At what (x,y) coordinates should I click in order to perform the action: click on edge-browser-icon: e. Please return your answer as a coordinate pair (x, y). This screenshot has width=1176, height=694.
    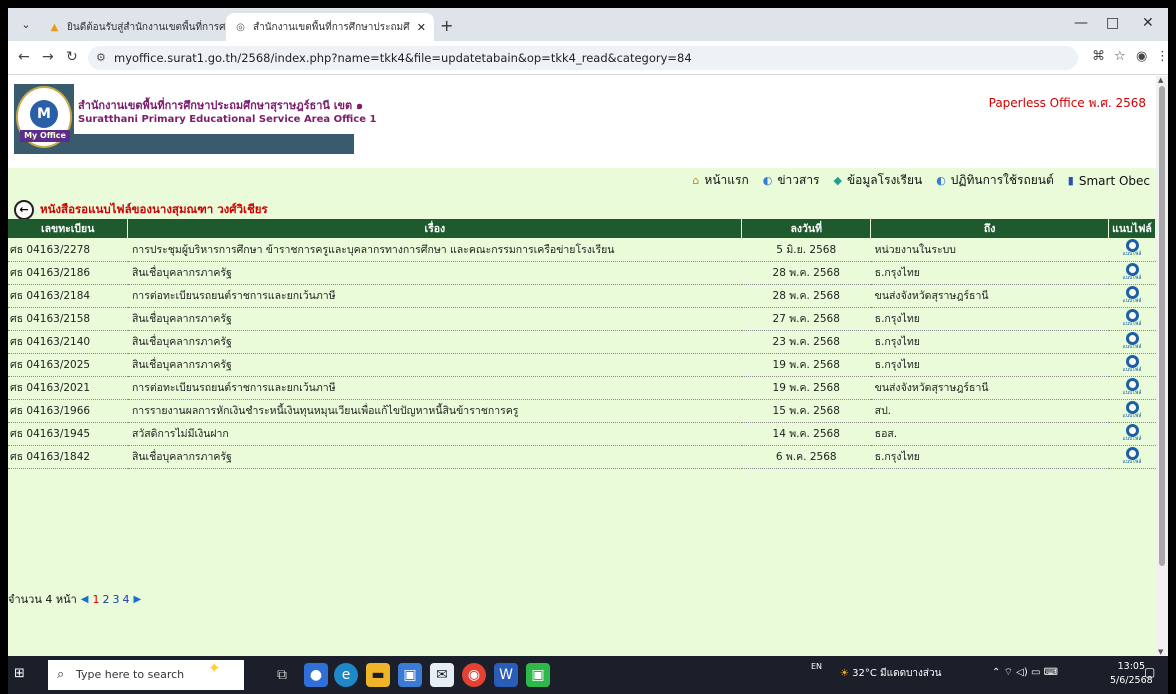
    Looking at the image, I should click on (346, 675).